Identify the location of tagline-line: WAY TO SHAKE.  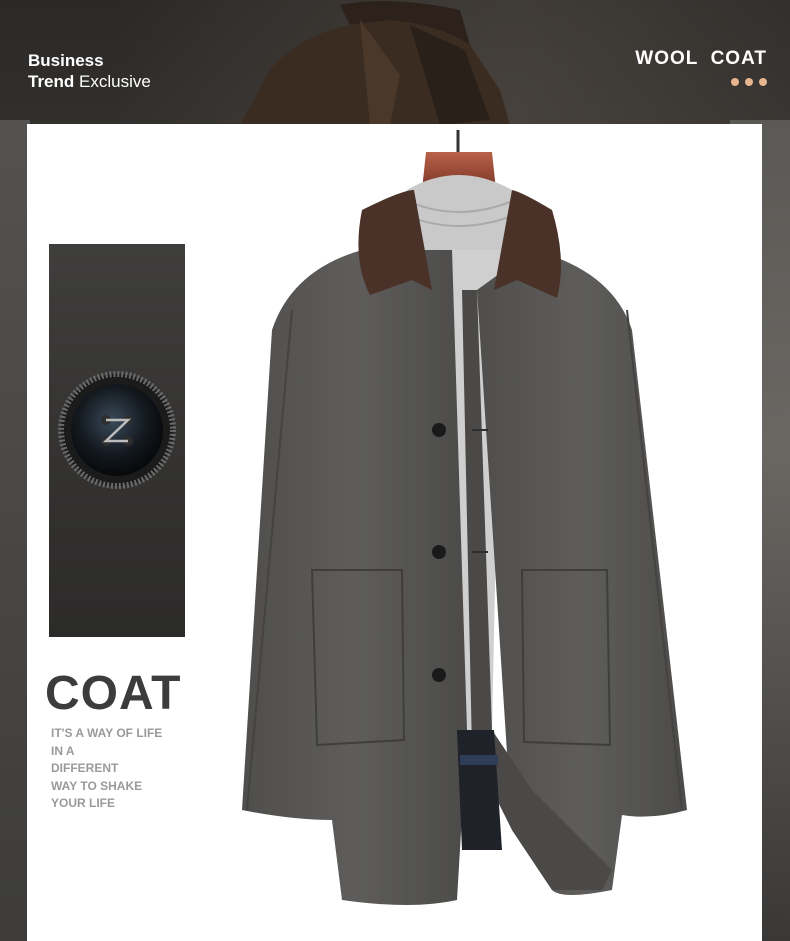
(97, 785).